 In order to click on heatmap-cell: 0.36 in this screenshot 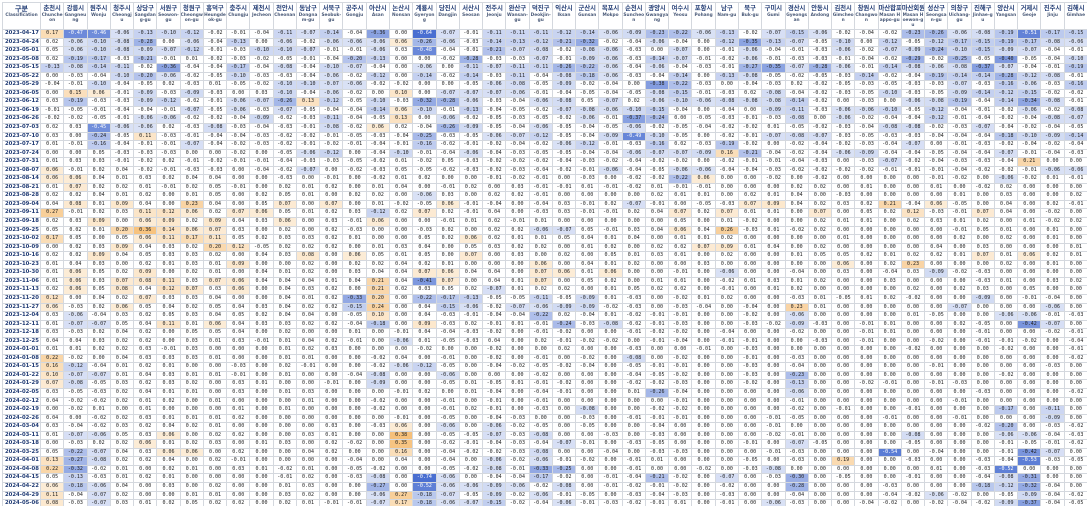, I will do `click(145, 230)`.